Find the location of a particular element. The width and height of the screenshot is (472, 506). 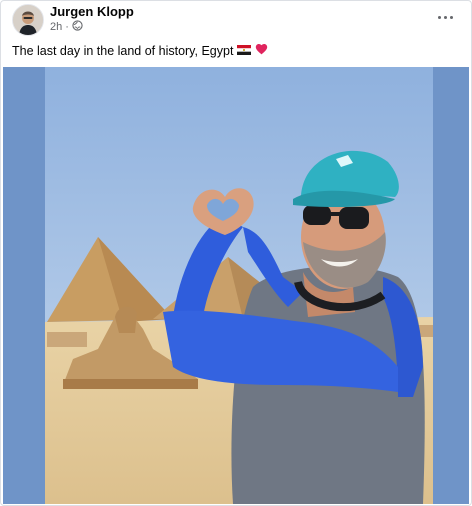

post-time: 2h is located at coordinates (56, 27).